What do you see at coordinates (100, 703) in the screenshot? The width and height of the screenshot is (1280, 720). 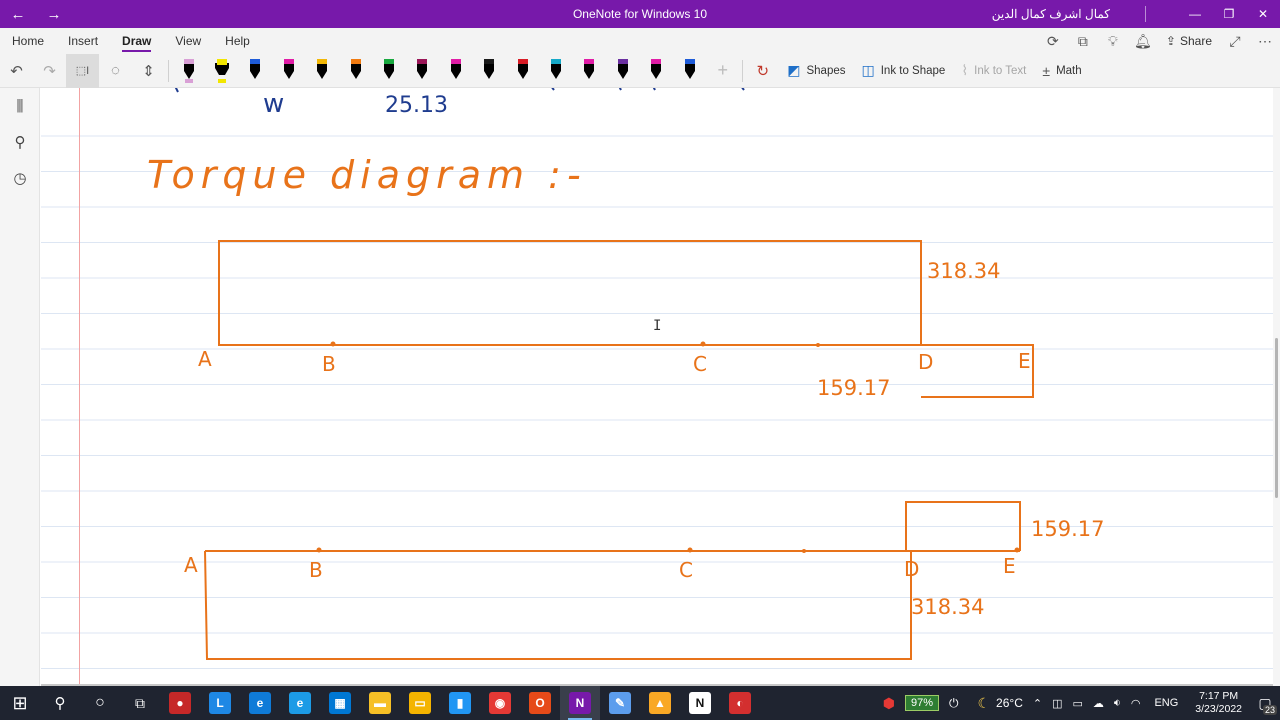 I see `cortana-taskbar-button: ○` at bounding box center [100, 703].